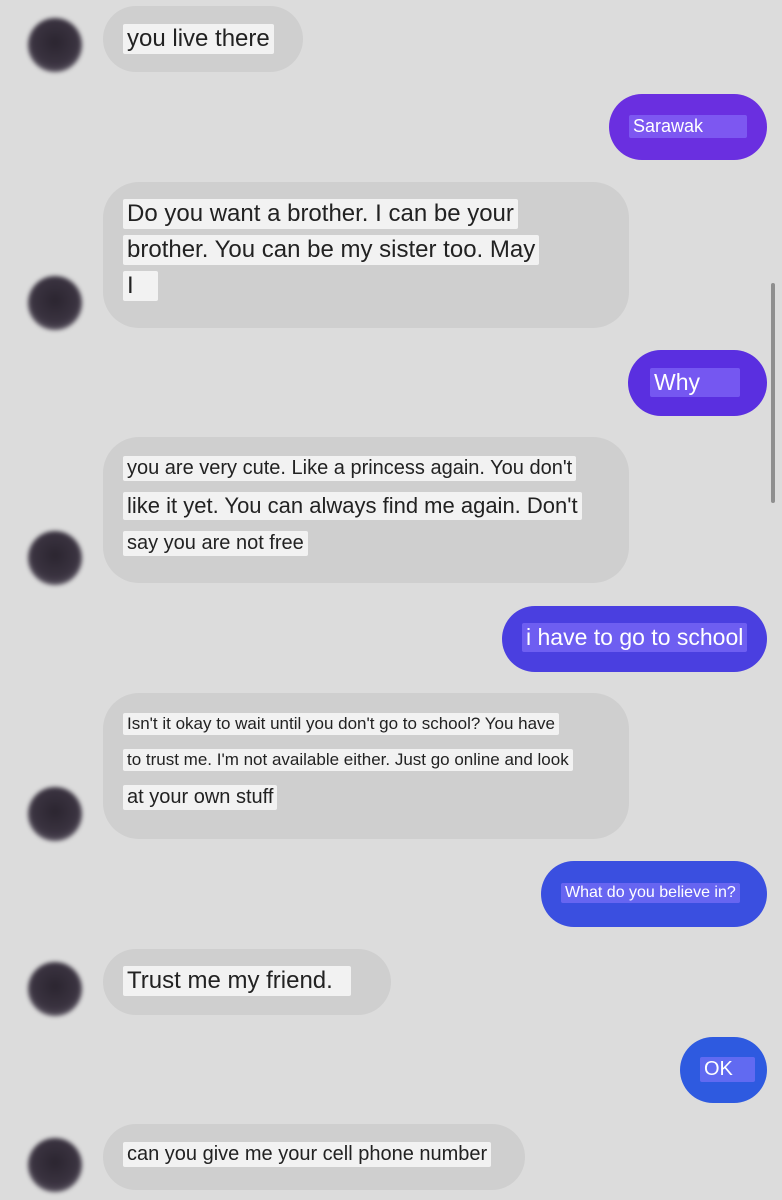 The image size is (782, 1200). What do you see at coordinates (307, 1154) in the screenshot?
I see `message-text: can you give me your cell phone number` at bounding box center [307, 1154].